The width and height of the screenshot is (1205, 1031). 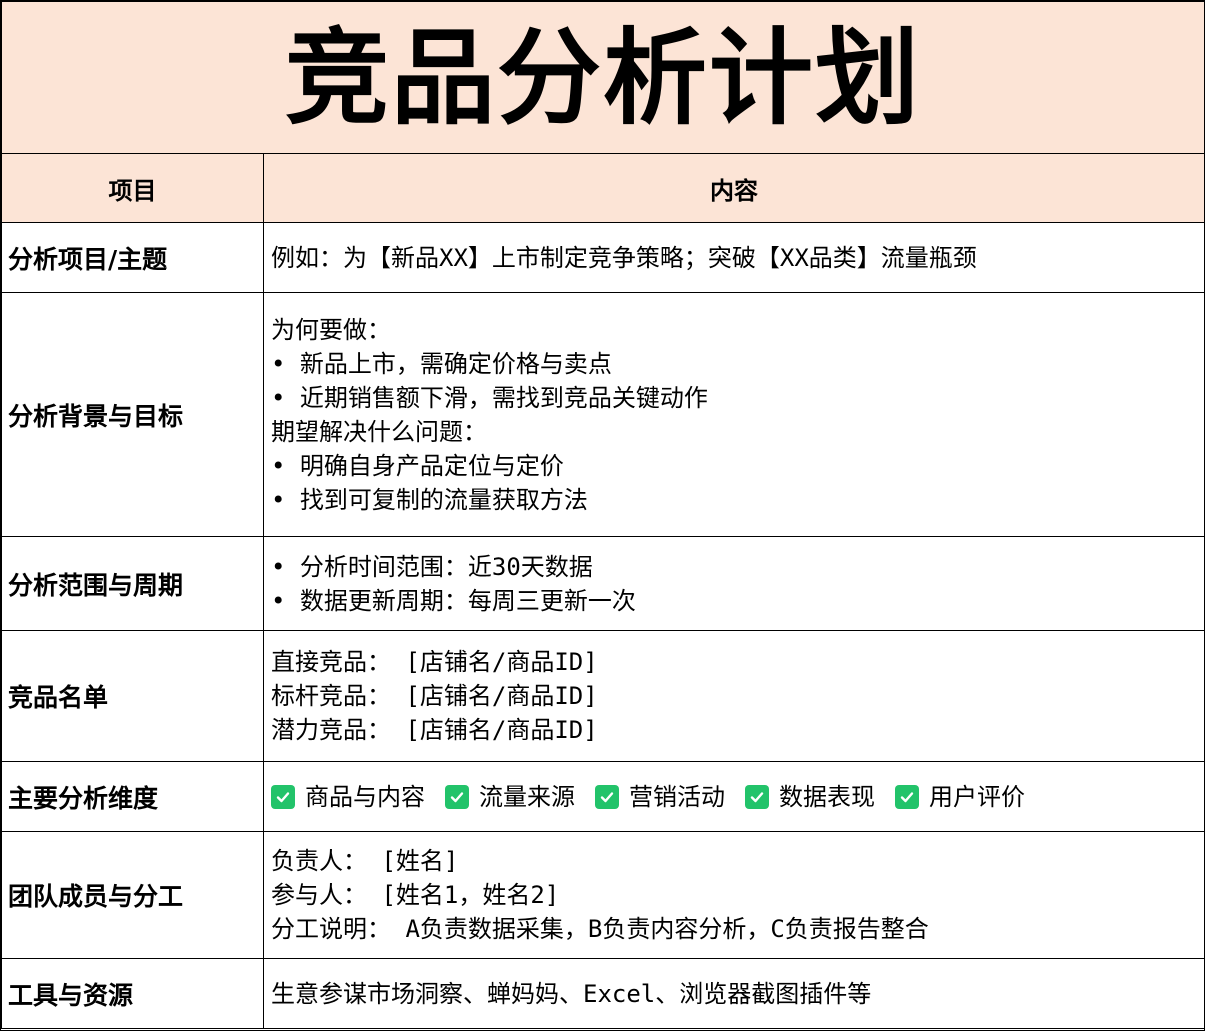 I want to click on content-line: 期望解决什么问题：, so click(x=379, y=431).